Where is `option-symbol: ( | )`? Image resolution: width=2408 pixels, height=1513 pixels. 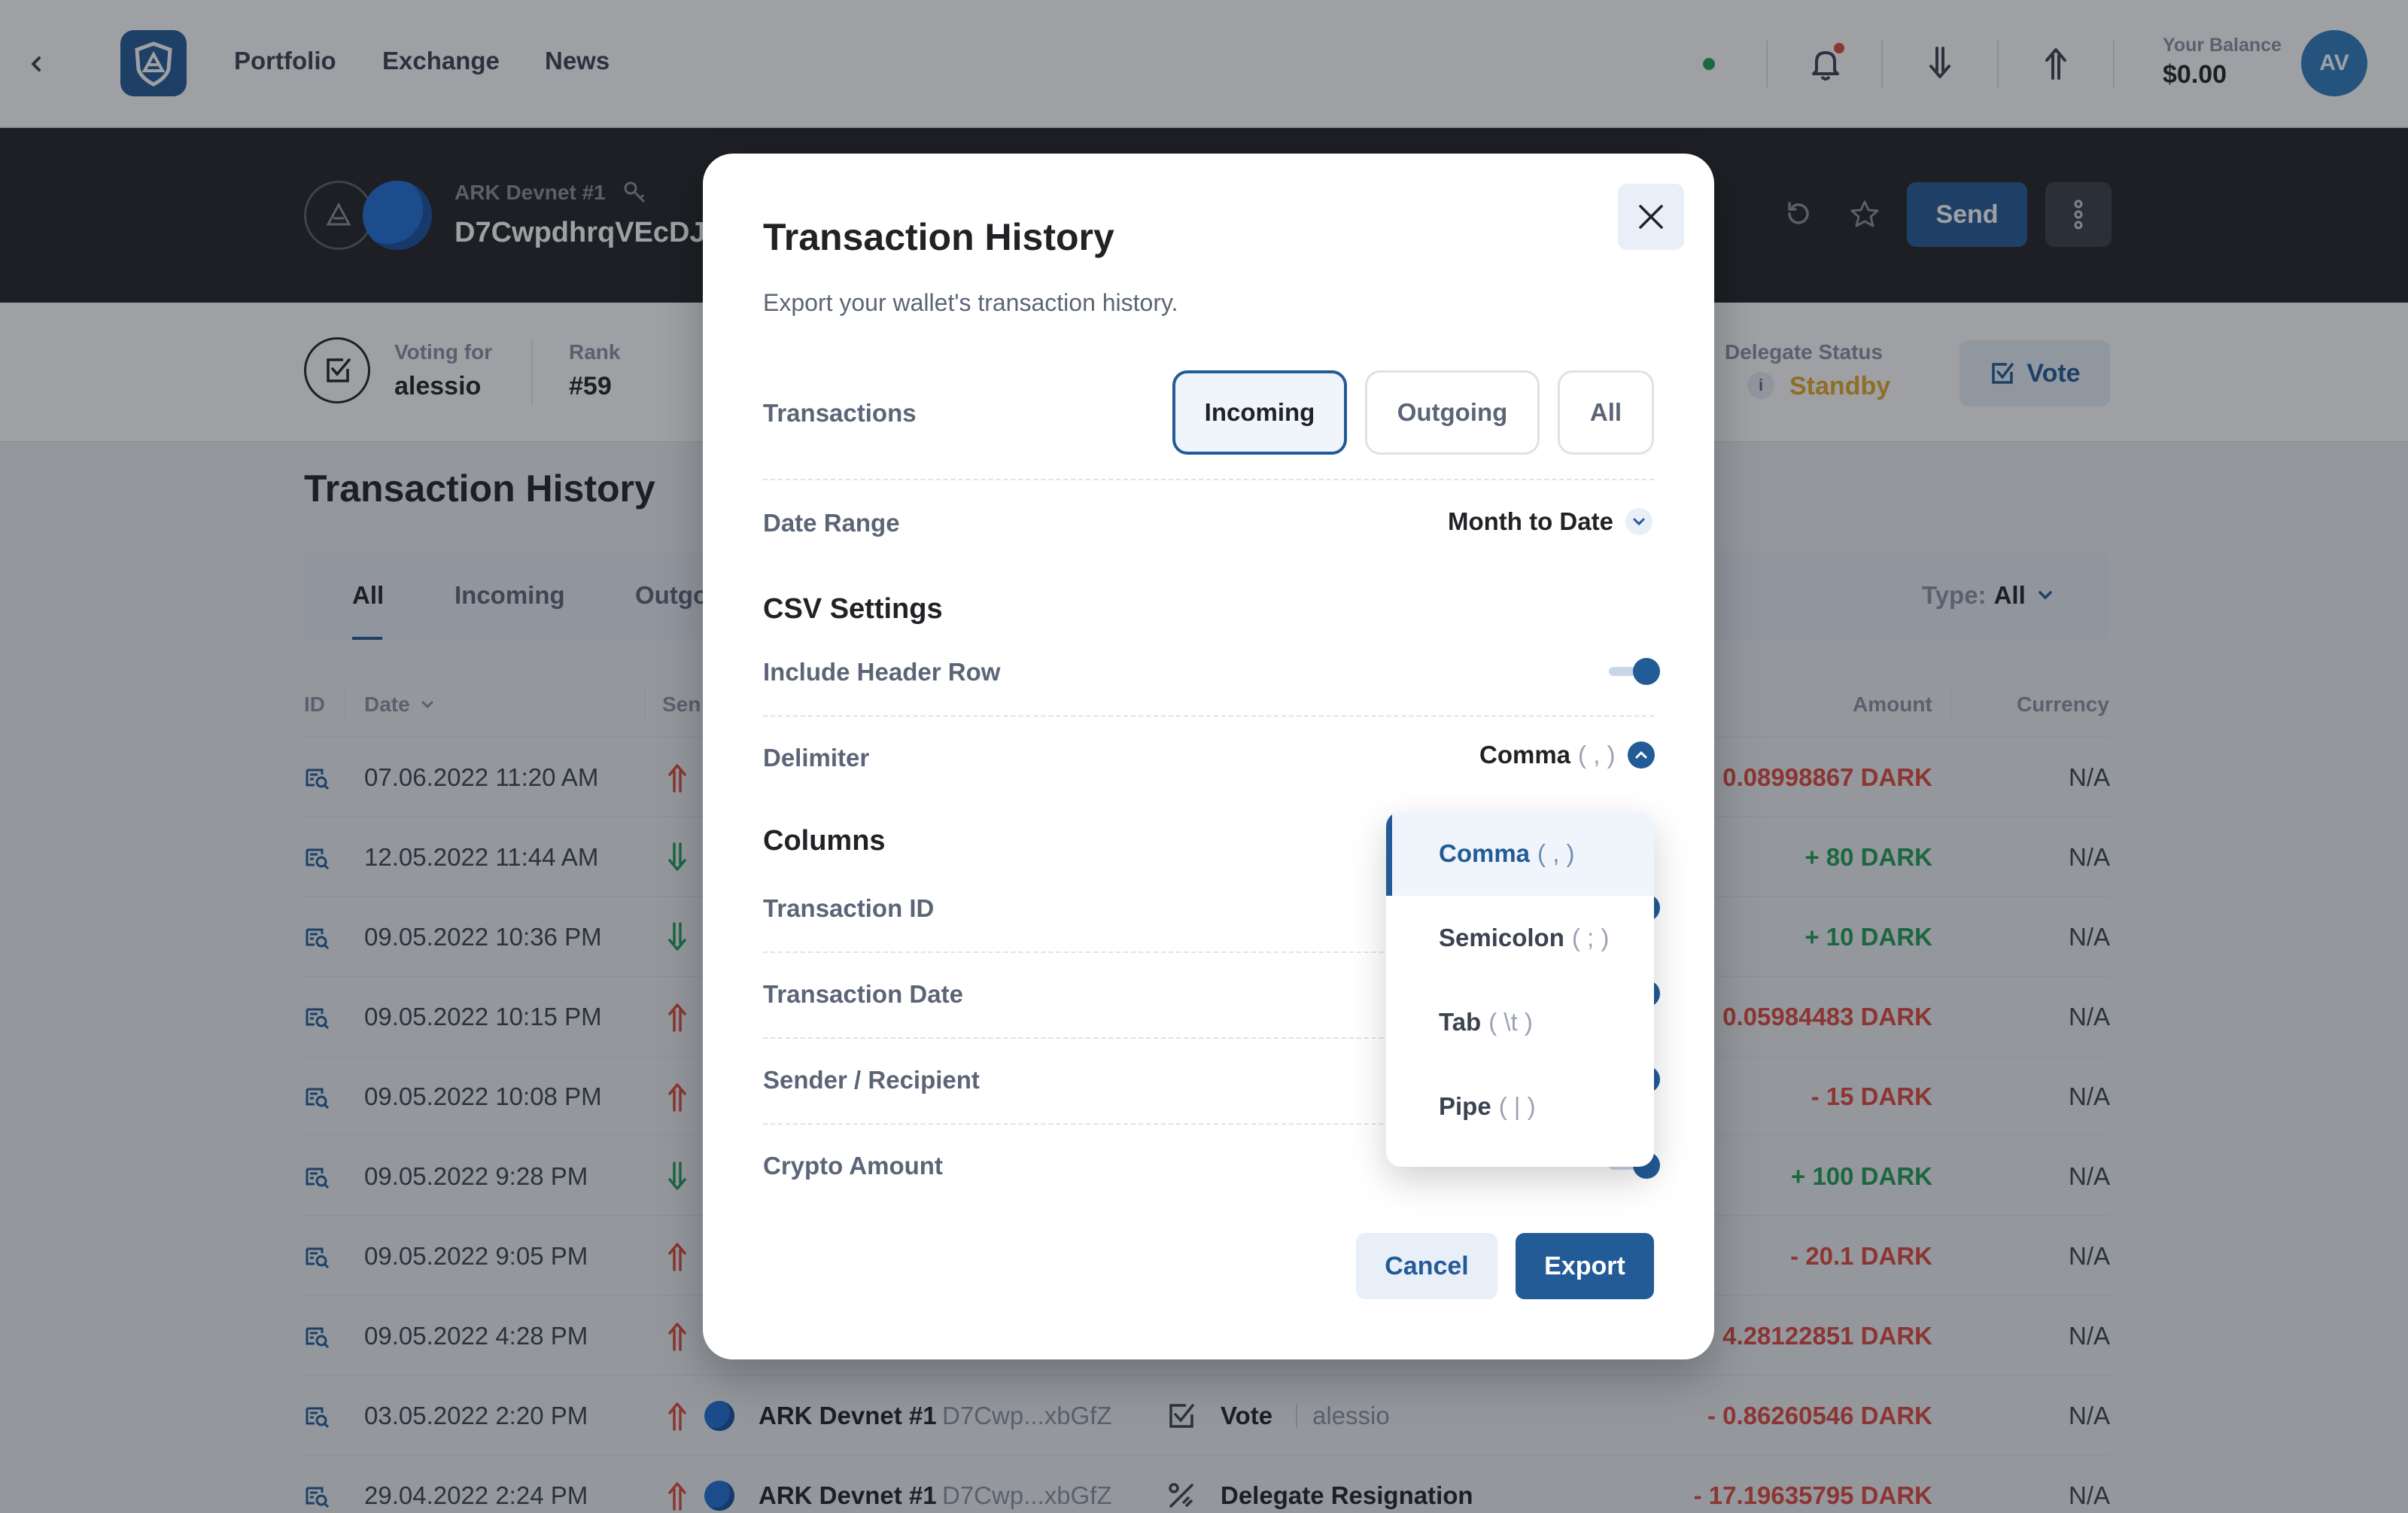 option-symbol: ( | ) is located at coordinates (1517, 1106).